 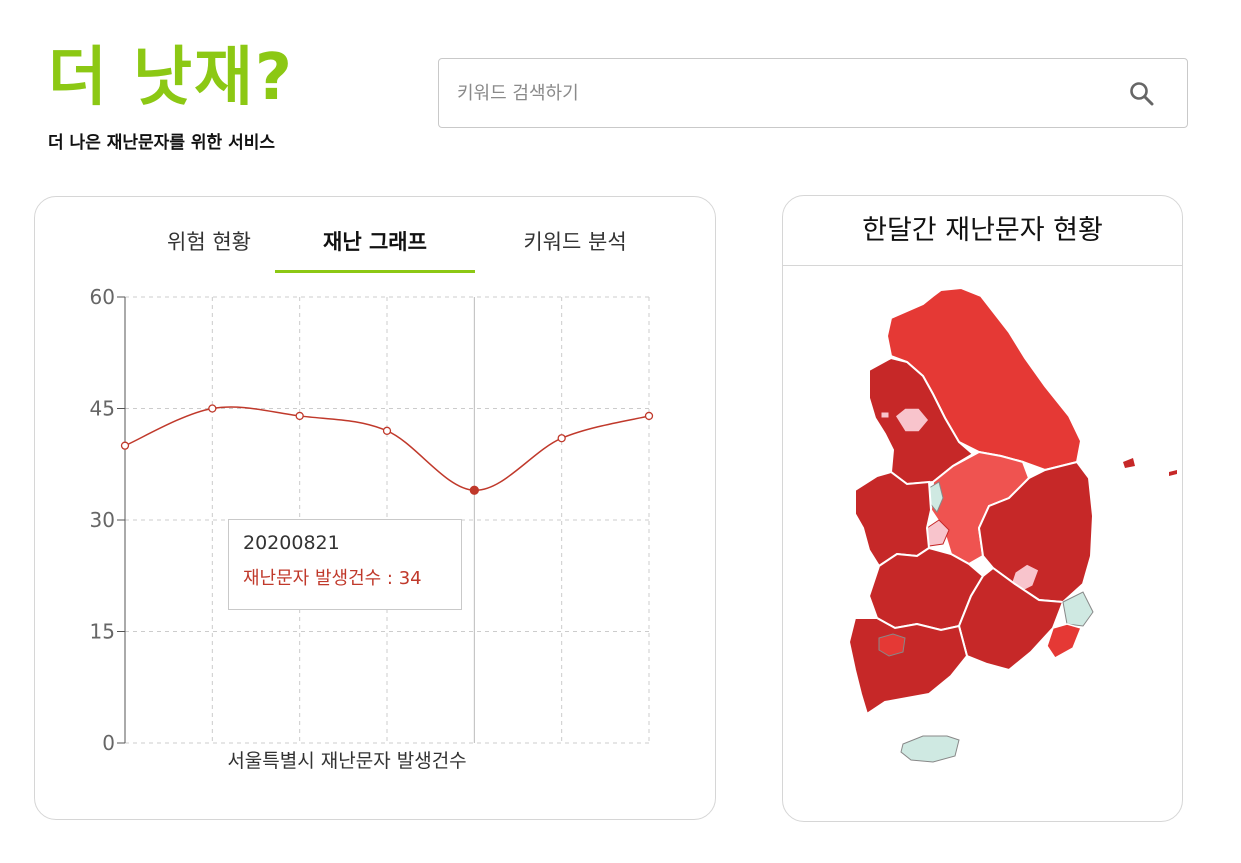 I want to click on region-incheon, so click(x=885, y=415).